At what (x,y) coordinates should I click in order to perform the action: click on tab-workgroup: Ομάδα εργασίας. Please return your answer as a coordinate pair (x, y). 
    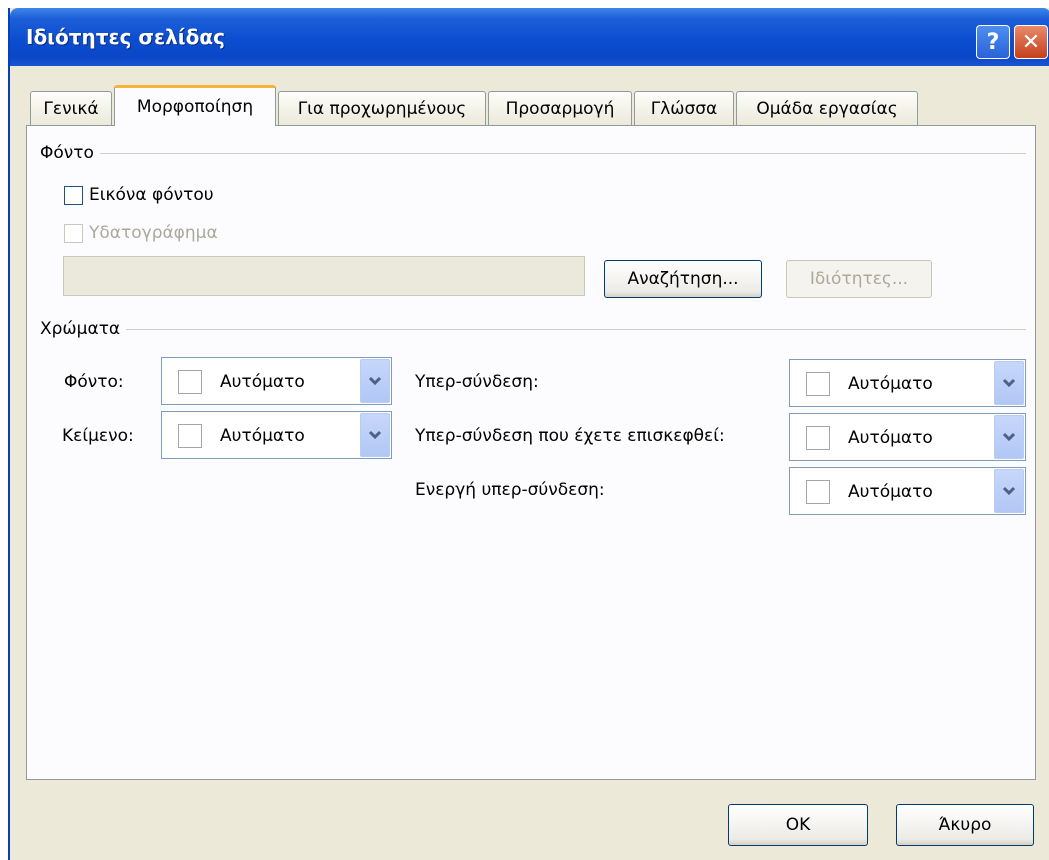
    Looking at the image, I should click on (827, 108).